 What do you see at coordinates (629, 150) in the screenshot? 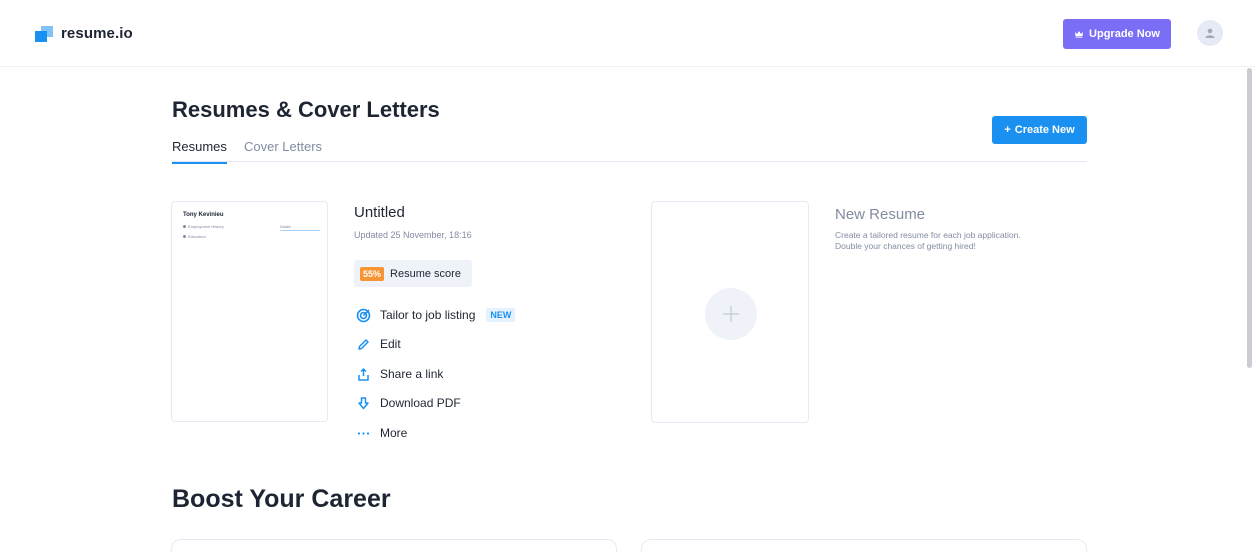
I see `tab-bar: Resumes Cover Letters` at bounding box center [629, 150].